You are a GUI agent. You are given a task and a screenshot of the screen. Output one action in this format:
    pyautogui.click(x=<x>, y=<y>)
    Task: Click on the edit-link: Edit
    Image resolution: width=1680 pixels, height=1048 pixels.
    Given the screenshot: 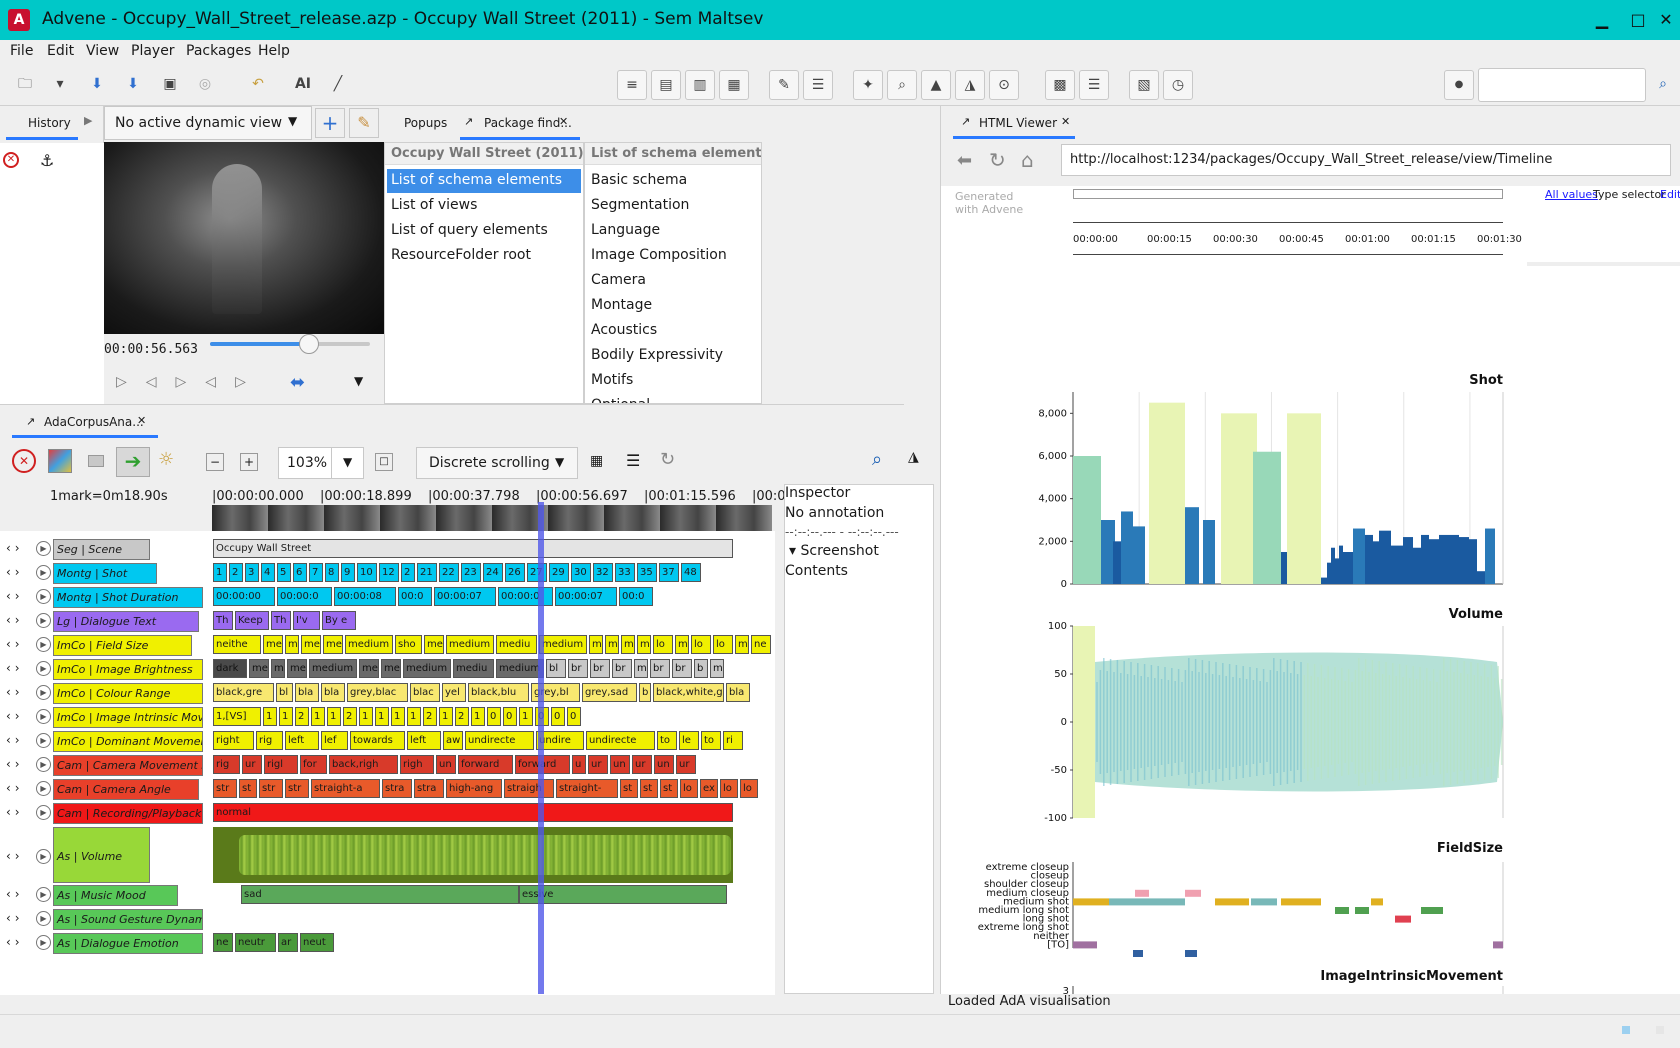 What is the action you would take?
    pyautogui.click(x=1670, y=194)
    